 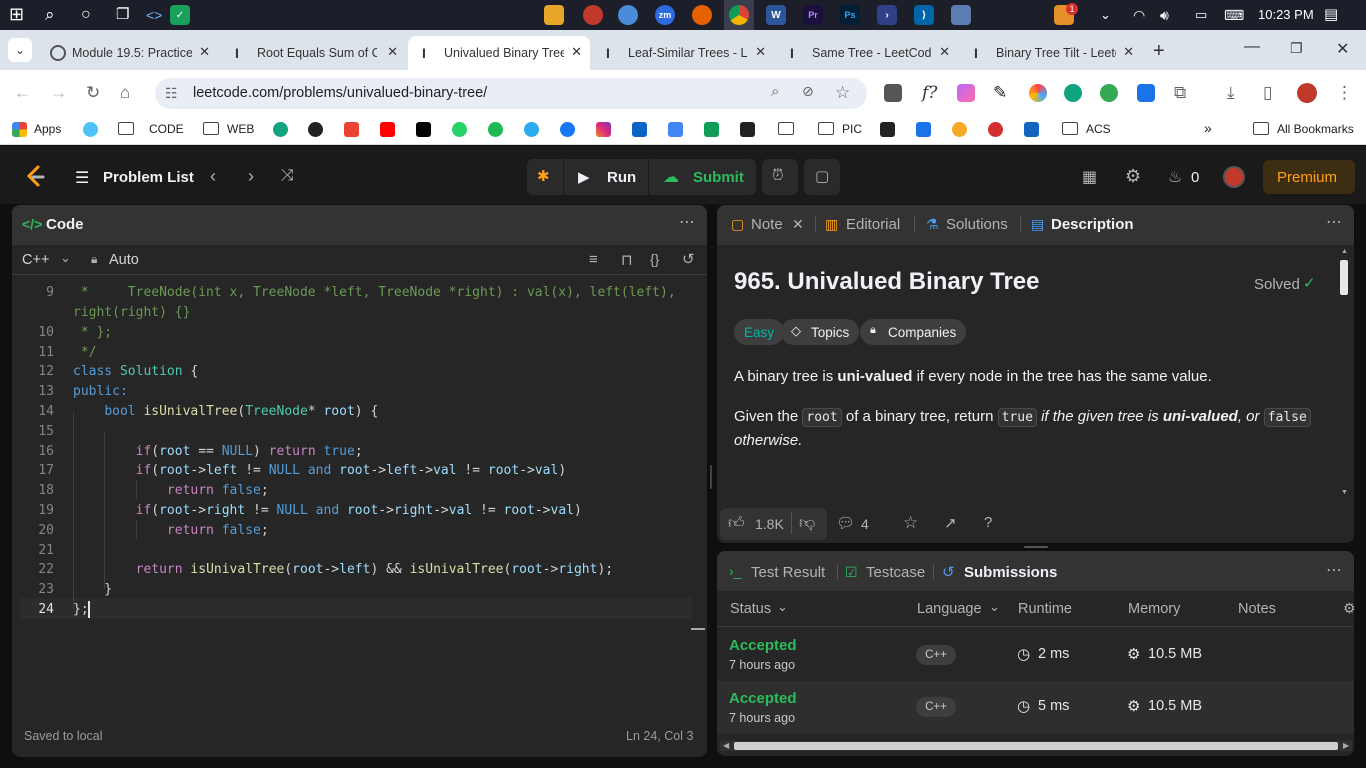 What do you see at coordinates (747, 129) in the screenshot?
I see `if-site-icon` at bounding box center [747, 129].